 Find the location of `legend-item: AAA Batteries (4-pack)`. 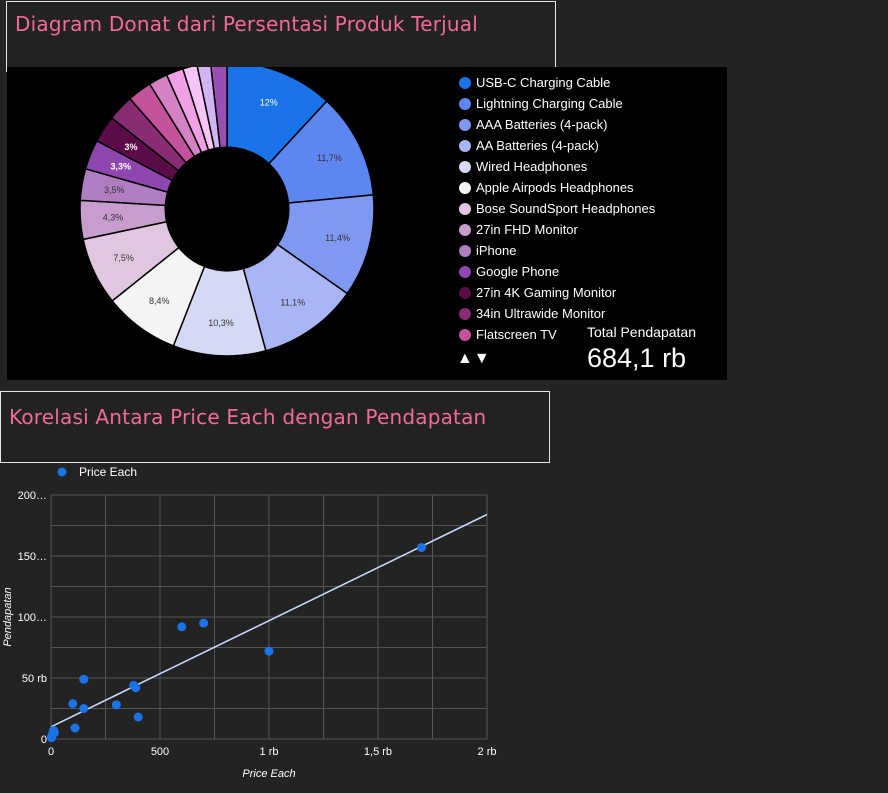

legend-item: AAA Batteries (4-pack) is located at coordinates (587, 125).